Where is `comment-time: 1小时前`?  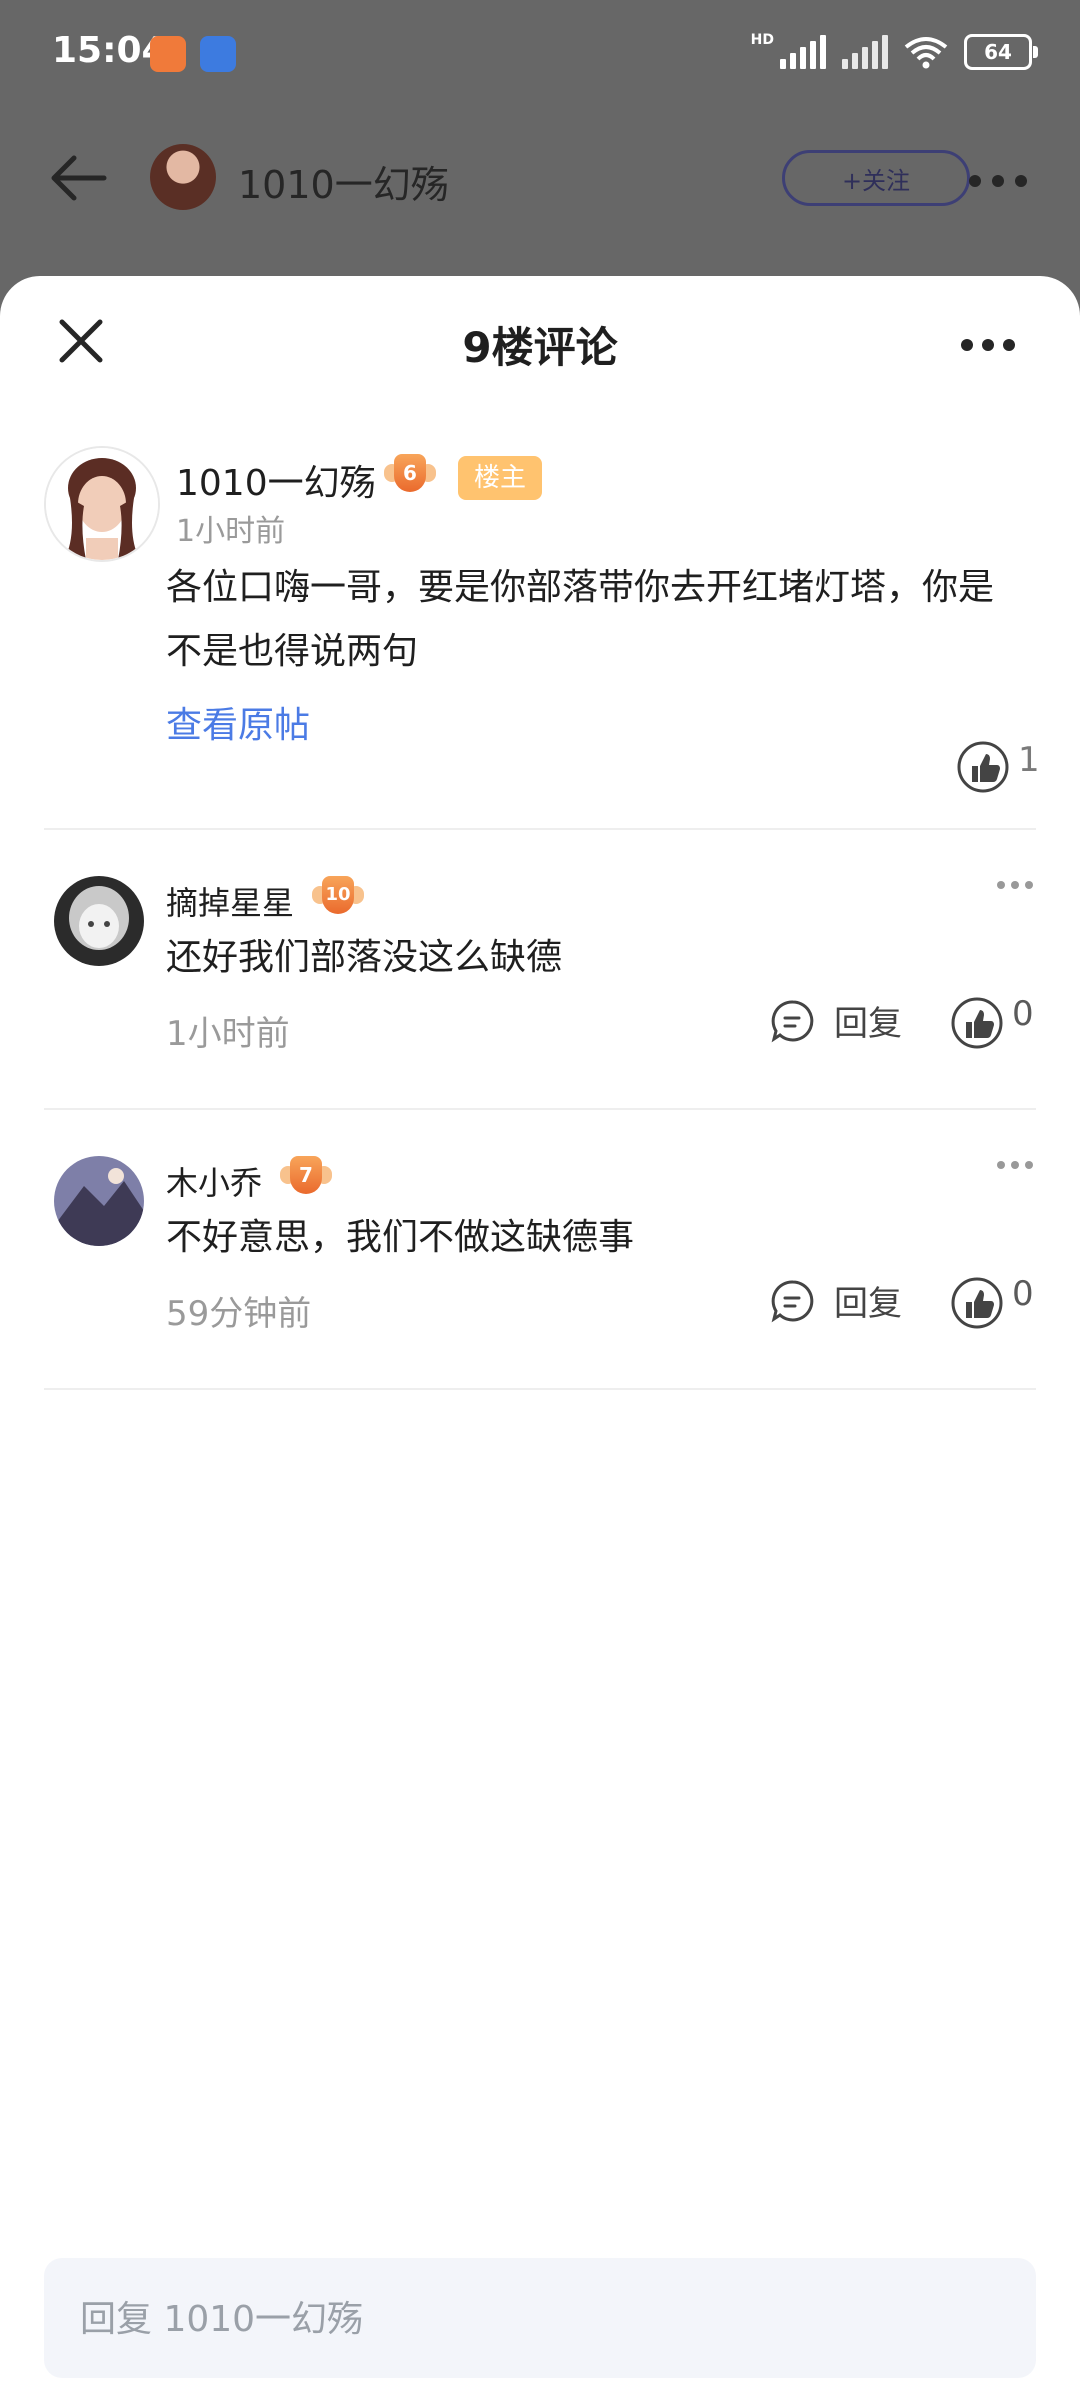 comment-time: 1小时前 is located at coordinates (231, 531).